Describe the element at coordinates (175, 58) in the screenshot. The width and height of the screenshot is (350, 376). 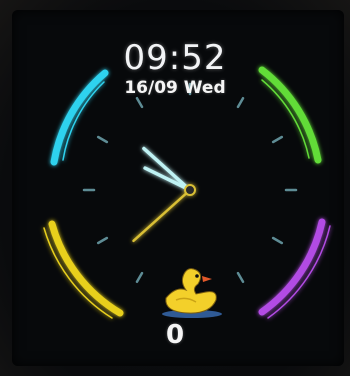
I see `digital-time: 09:52` at that location.